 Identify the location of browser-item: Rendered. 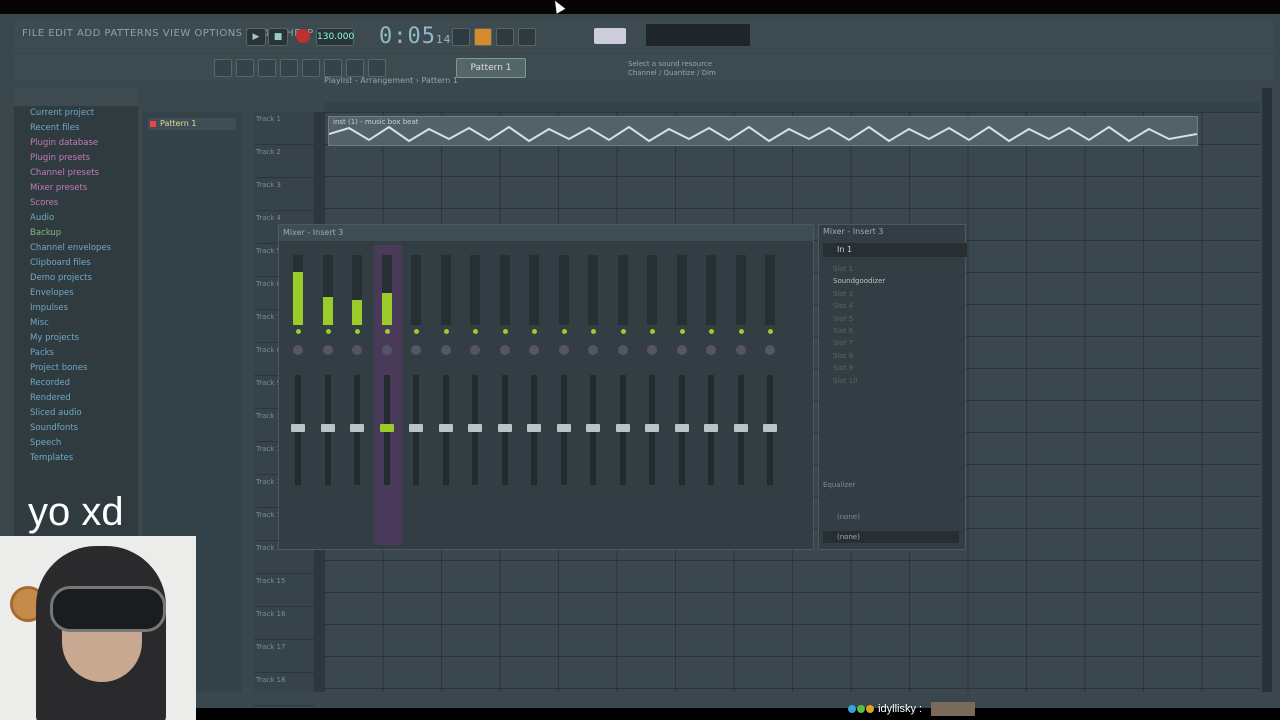
(76, 398).